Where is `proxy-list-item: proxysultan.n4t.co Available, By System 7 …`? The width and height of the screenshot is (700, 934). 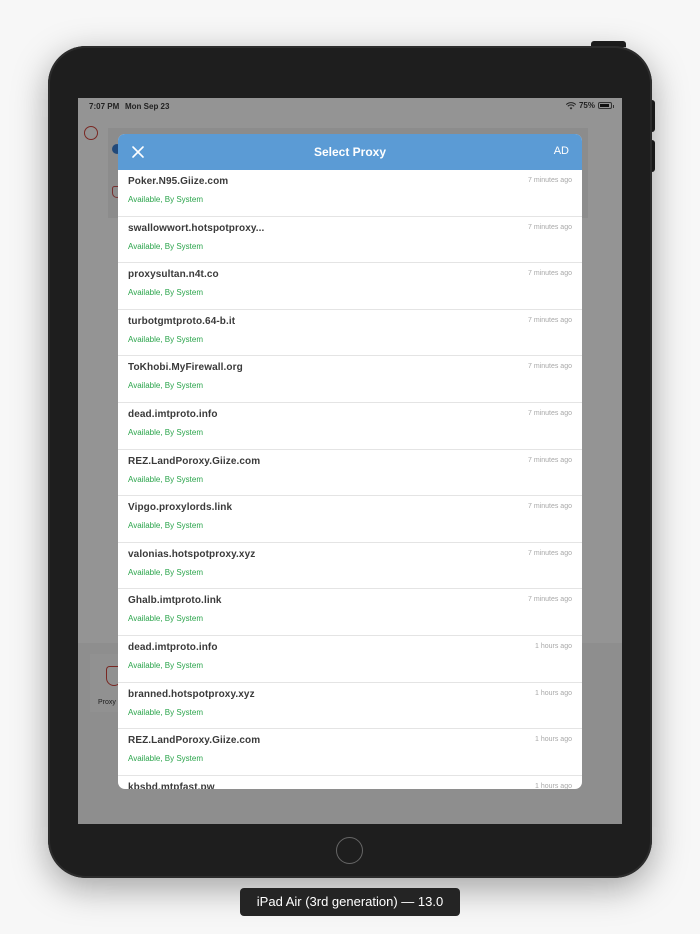
proxy-list-item: proxysultan.n4t.co Available, By System 7 … is located at coordinates (350, 286).